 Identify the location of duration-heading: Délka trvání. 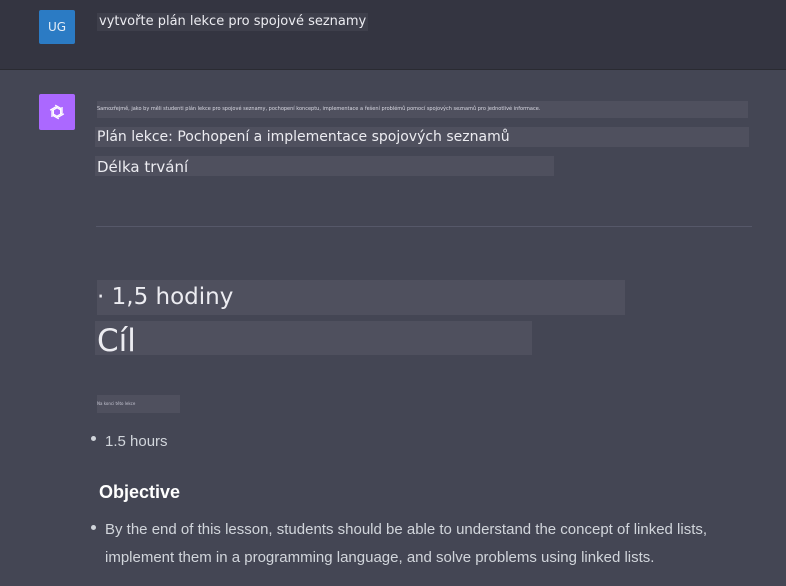
(324, 166).